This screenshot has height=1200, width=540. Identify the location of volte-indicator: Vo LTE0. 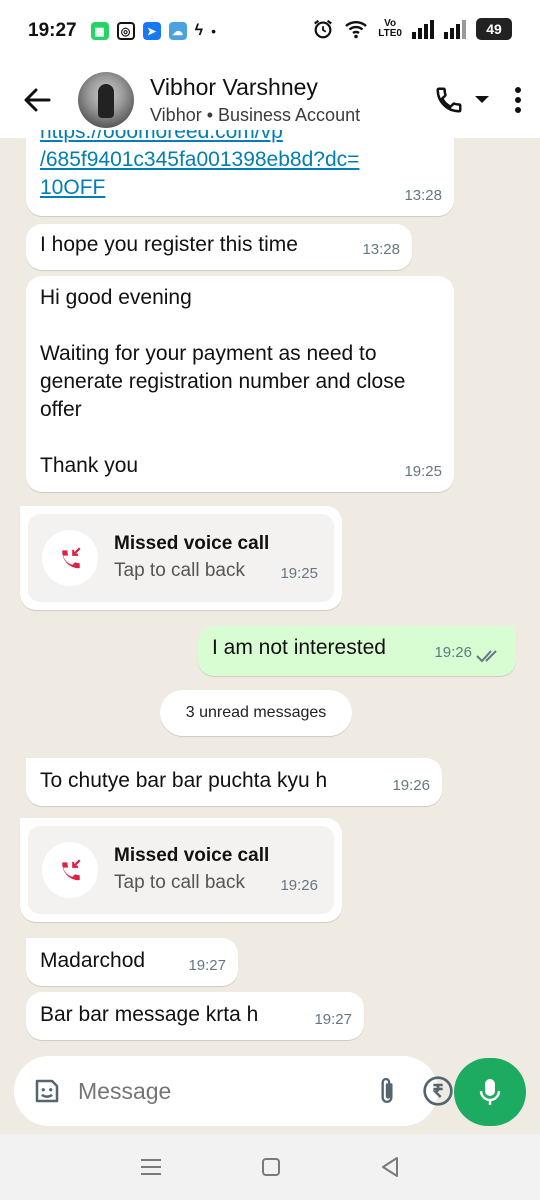
(390, 29).